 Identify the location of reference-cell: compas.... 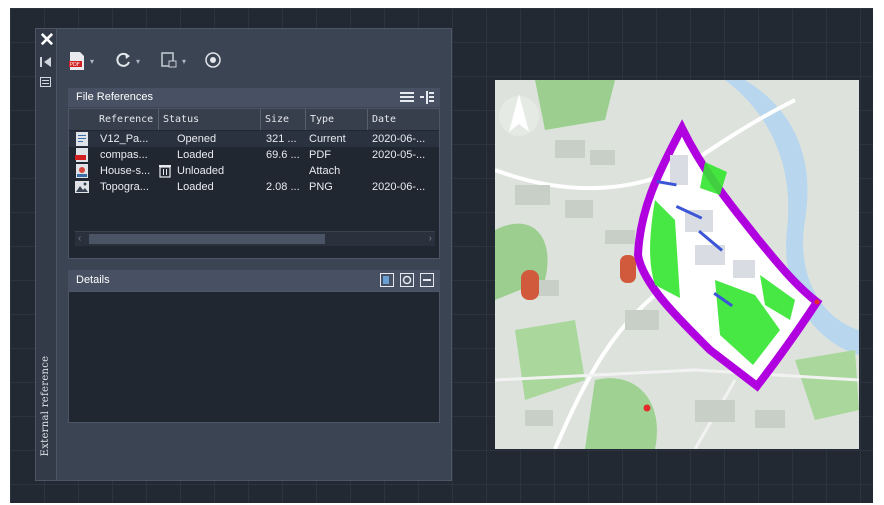
(124, 155).